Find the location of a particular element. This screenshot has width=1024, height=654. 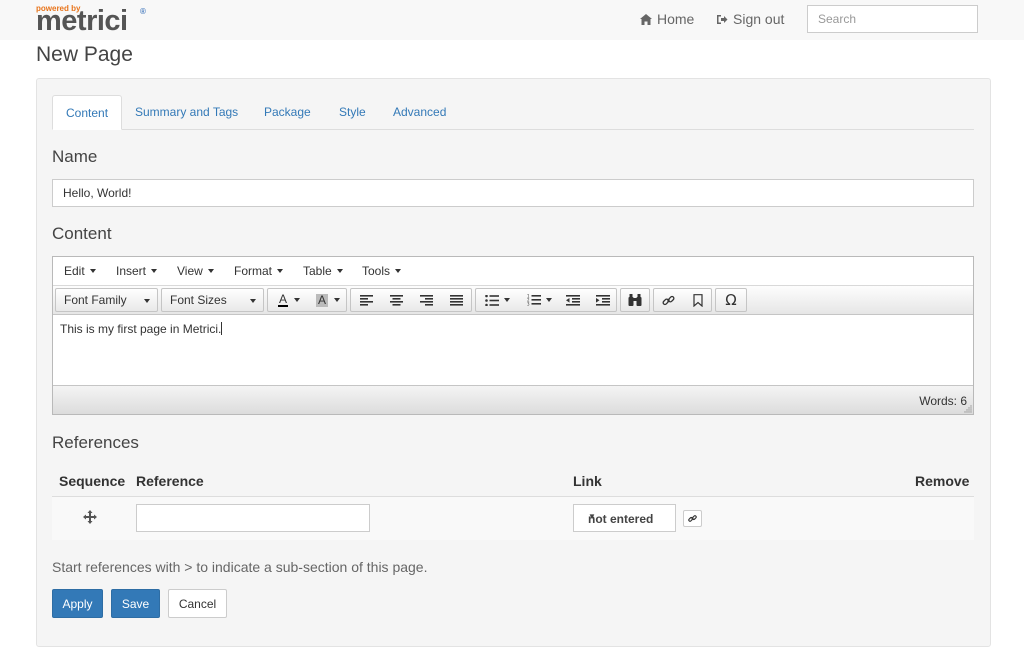

insert-link-button is located at coordinates (668, 300).